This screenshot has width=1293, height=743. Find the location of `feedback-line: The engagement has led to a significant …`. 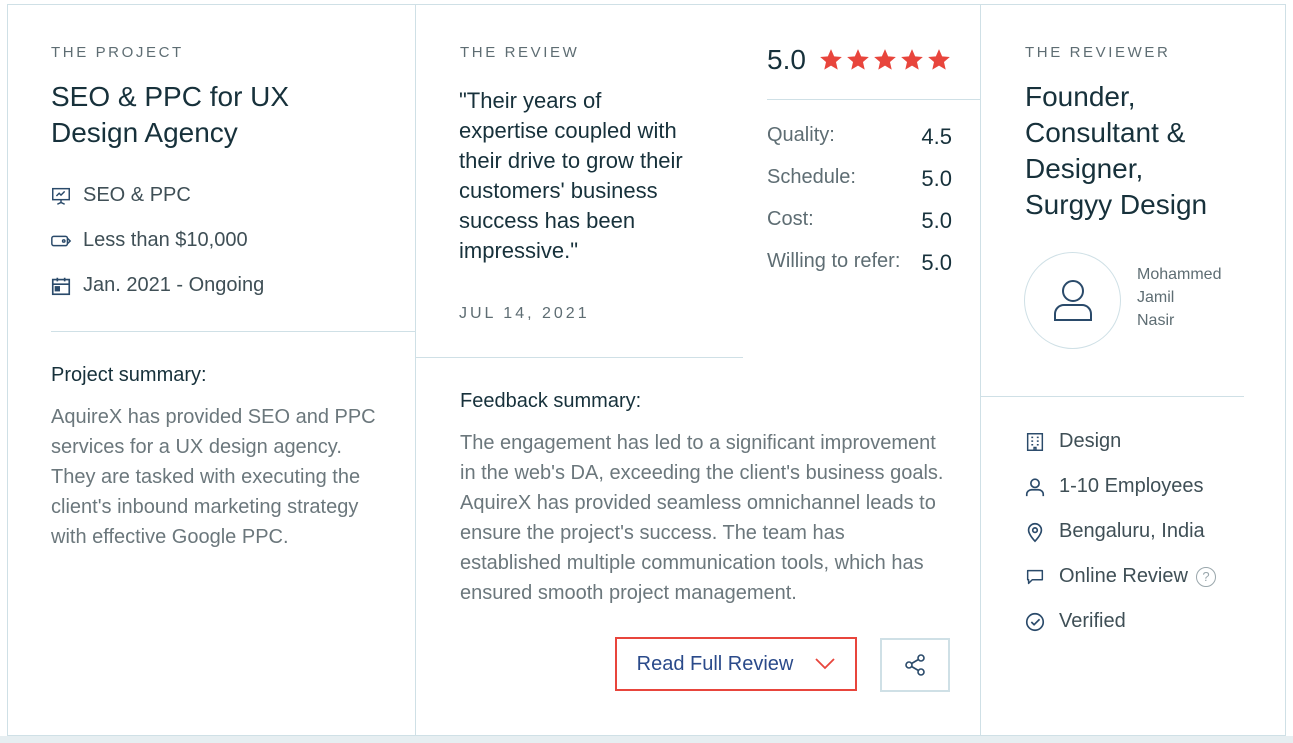

feedback-line: The engagement has led to a significant … is located at coordinates (698, 443).